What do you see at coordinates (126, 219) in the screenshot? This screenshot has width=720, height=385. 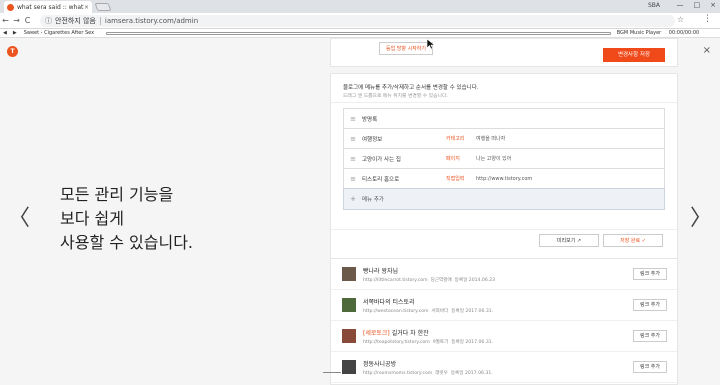 I see `headline: 모든 관리 기능을 보다 쉽게 사용할 수 있습니다.` at bounding box center [126, 219].